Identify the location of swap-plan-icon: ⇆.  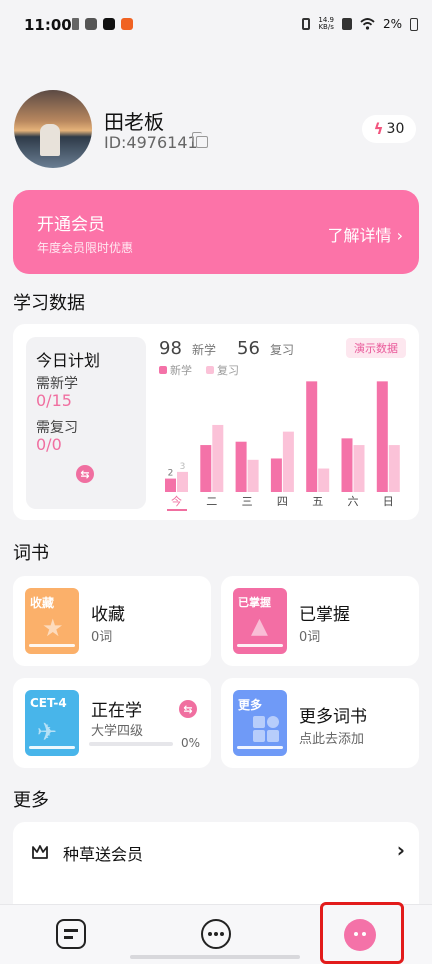
(85, 474).